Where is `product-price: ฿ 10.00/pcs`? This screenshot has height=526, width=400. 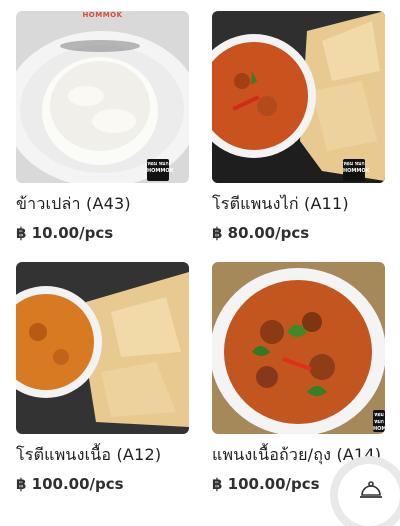 product-price: ฿ 10.00/pcs is located at coordinates (102, 233).